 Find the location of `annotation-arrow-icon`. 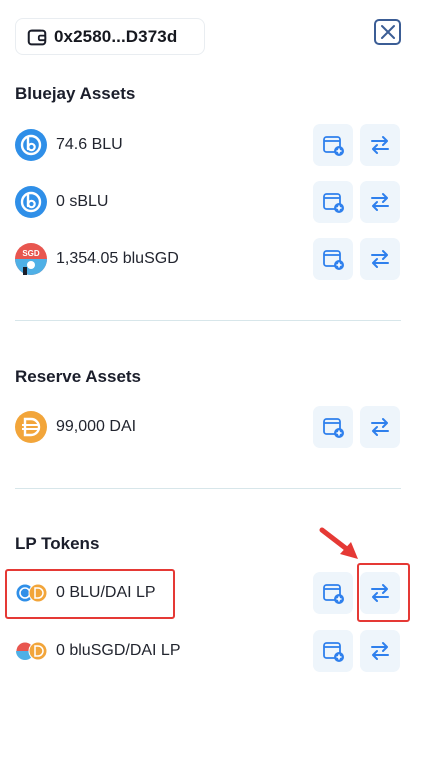

annotation-arrow-icon is located at coordinates (338, 543).